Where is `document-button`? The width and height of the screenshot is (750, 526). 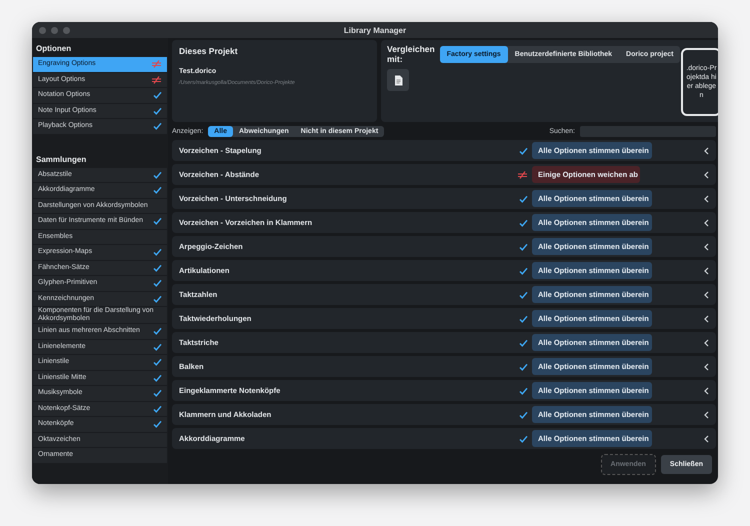 document-button is located at coordinates (398, 80).